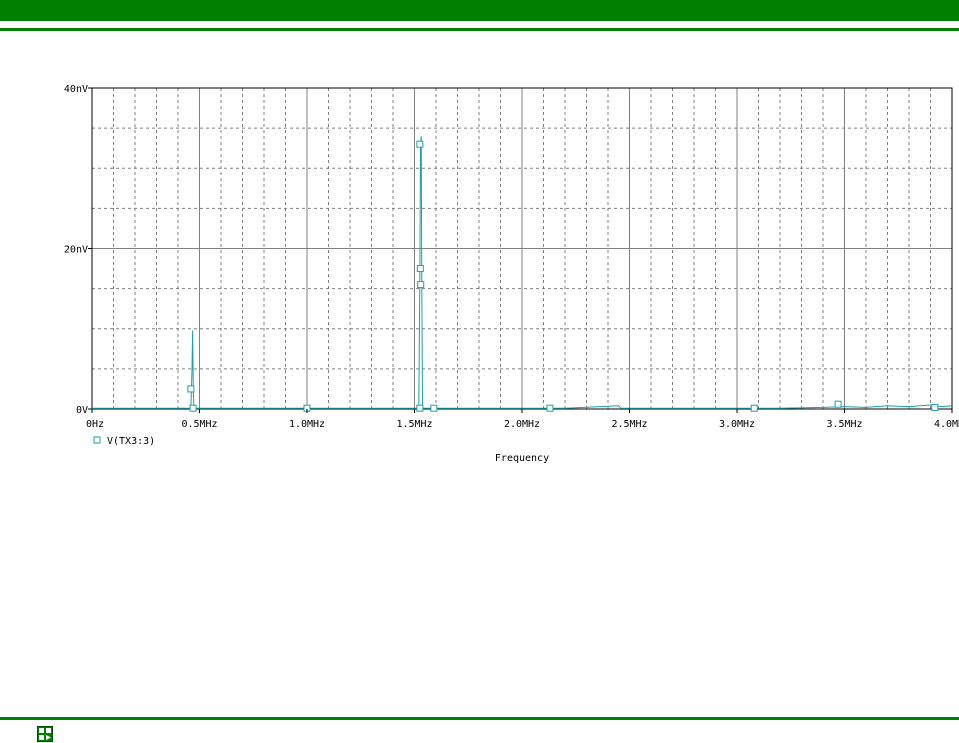 This screenshot has width=959, height=743. I want to click on x-tick-label: 2.0MHz, so click(522, 424).